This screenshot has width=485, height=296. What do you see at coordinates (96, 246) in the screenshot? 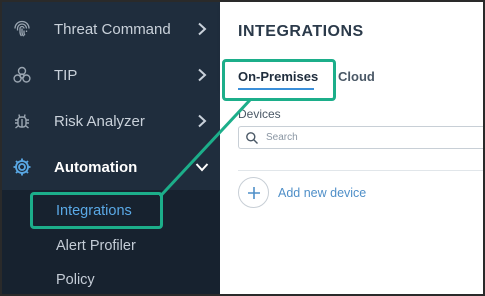
I see `submenu-item-alert-profiler: Alert Profiler` at bounding box center [96, 246].